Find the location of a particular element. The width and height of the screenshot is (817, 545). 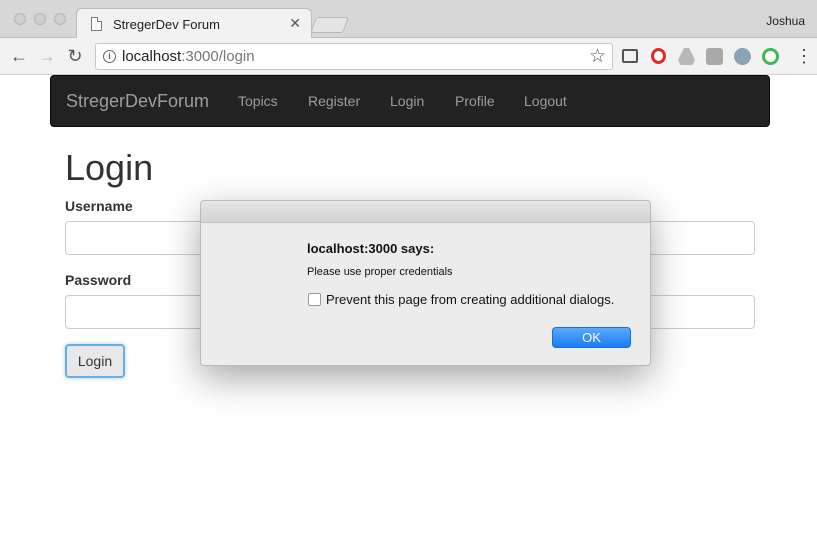

close-window-button is located at coordinates (20, 19).